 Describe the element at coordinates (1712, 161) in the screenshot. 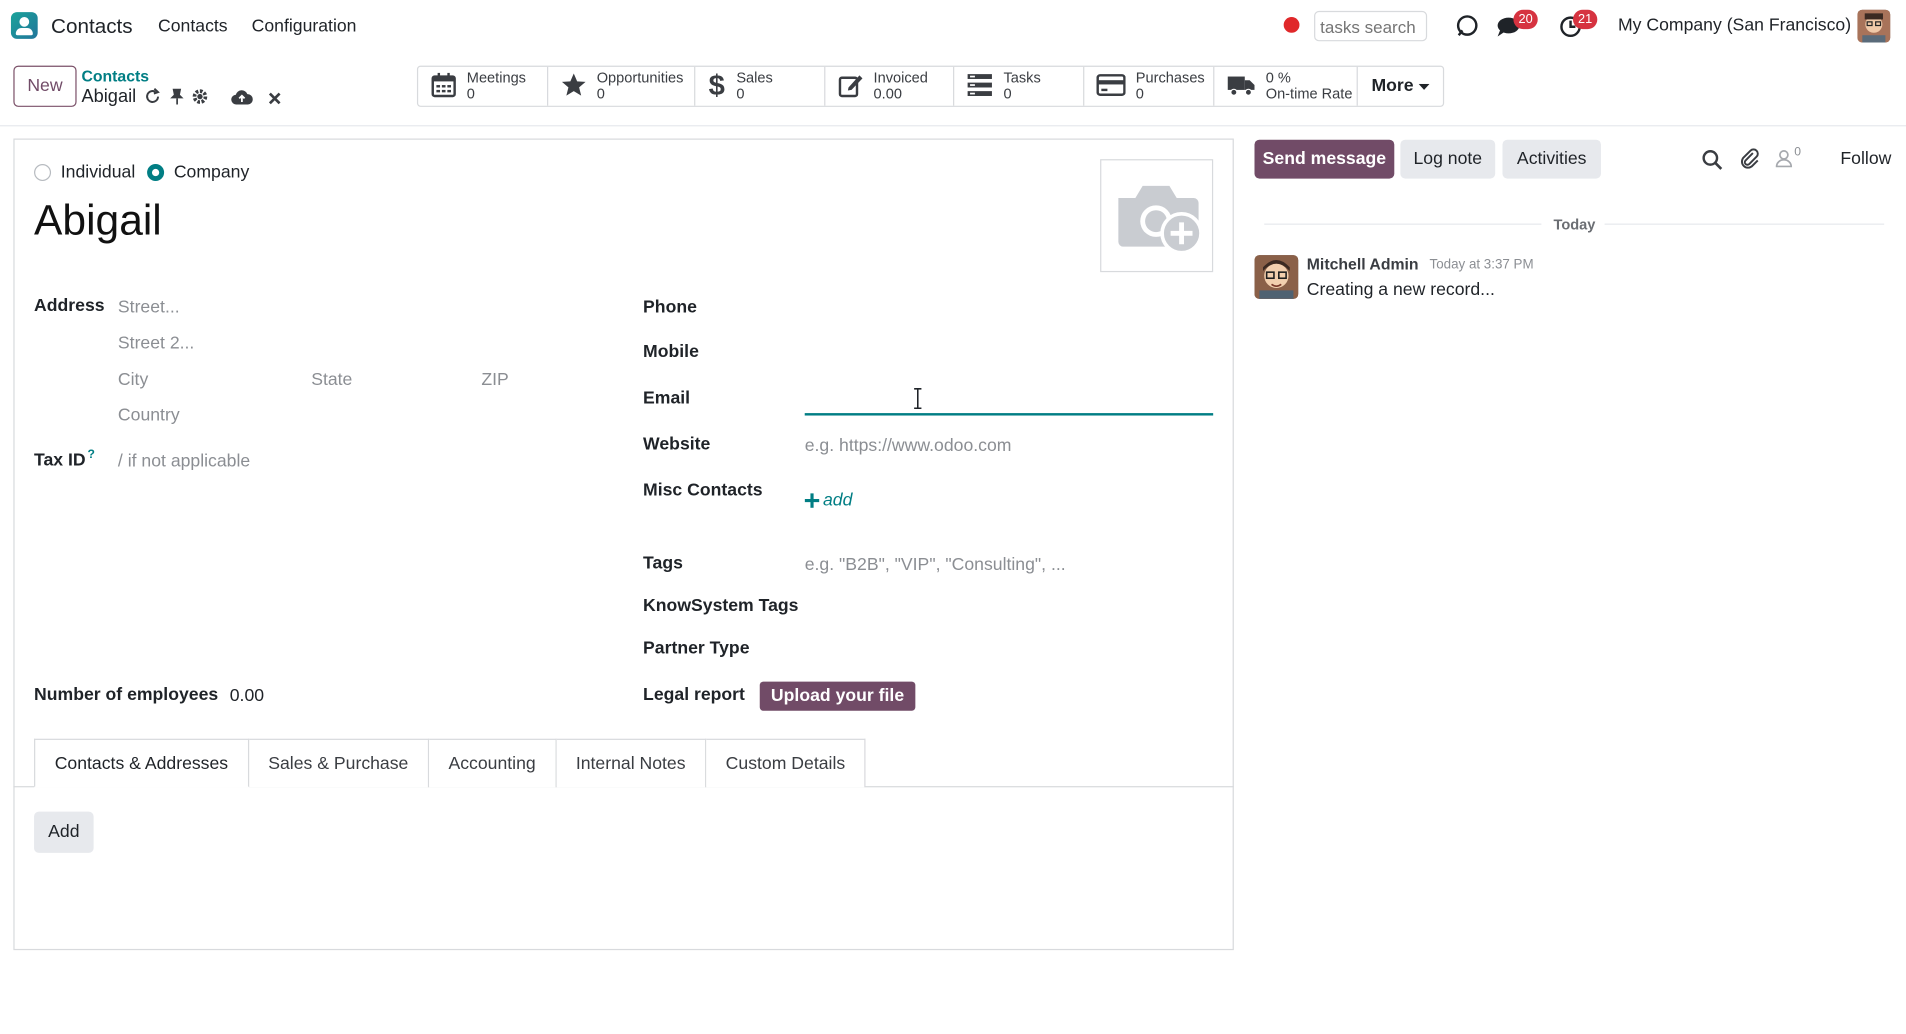

I see `search-icon` at that location.